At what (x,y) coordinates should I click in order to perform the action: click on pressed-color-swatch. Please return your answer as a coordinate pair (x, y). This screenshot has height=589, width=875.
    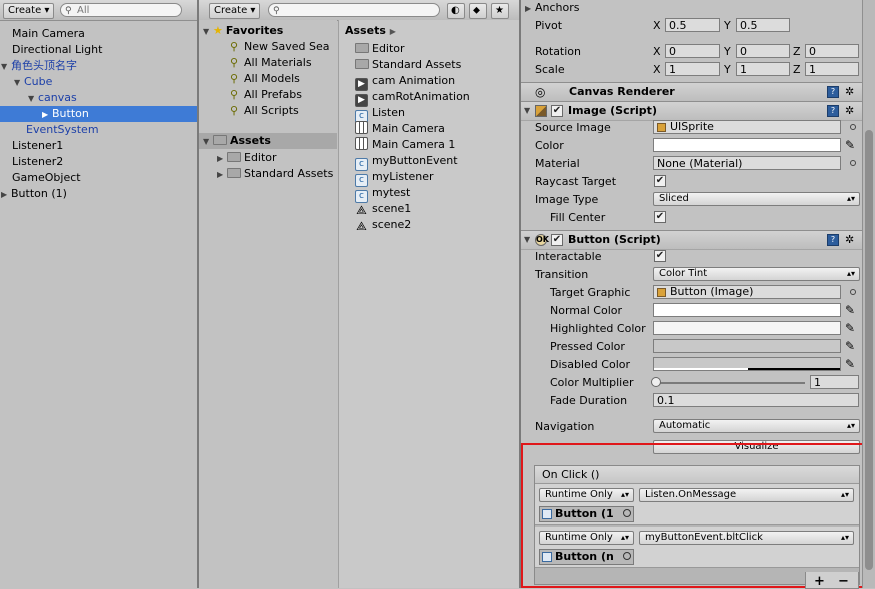
    Looking at the image, I should click on (747, 346).